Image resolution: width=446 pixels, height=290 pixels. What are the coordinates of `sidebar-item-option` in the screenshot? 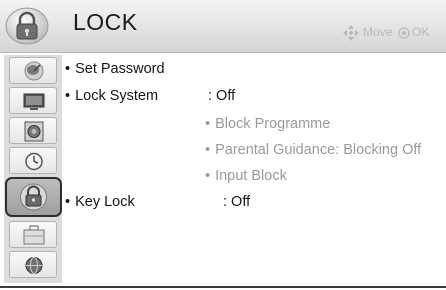 It's located at (33, 234).